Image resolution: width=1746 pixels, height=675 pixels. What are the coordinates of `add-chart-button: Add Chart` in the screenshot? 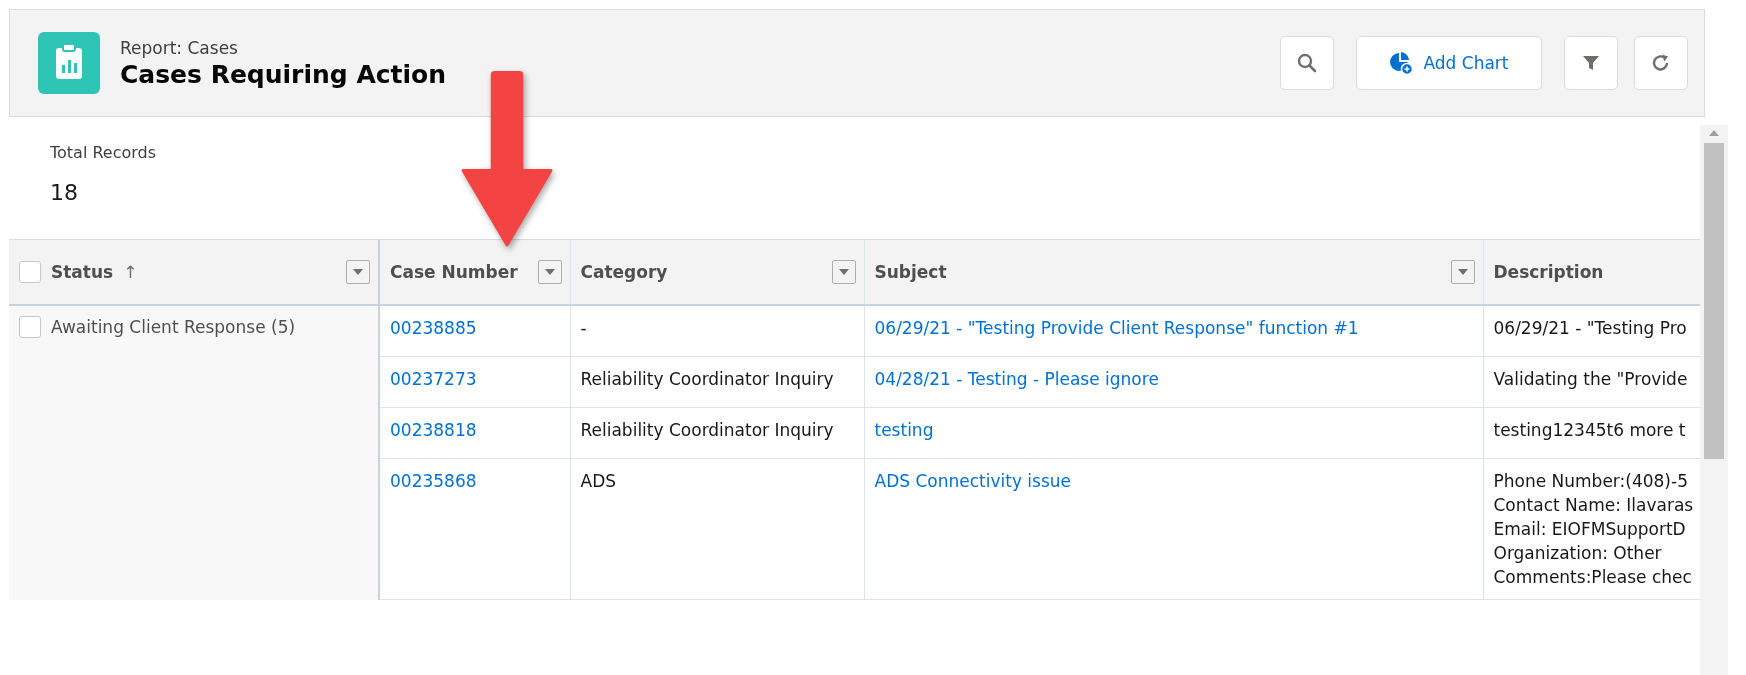 It's located at (1449, 63).